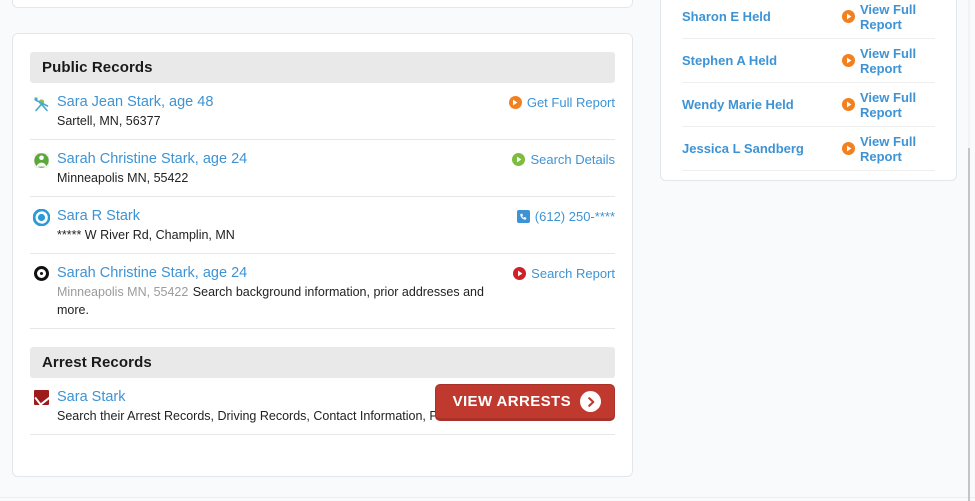 Image resolution: width=975 pixels, height=501 pixels. What do you see at coordinates (97, 67) in the screenshot?
I see `section-title: Public Records` at bounding box center [97, 67].